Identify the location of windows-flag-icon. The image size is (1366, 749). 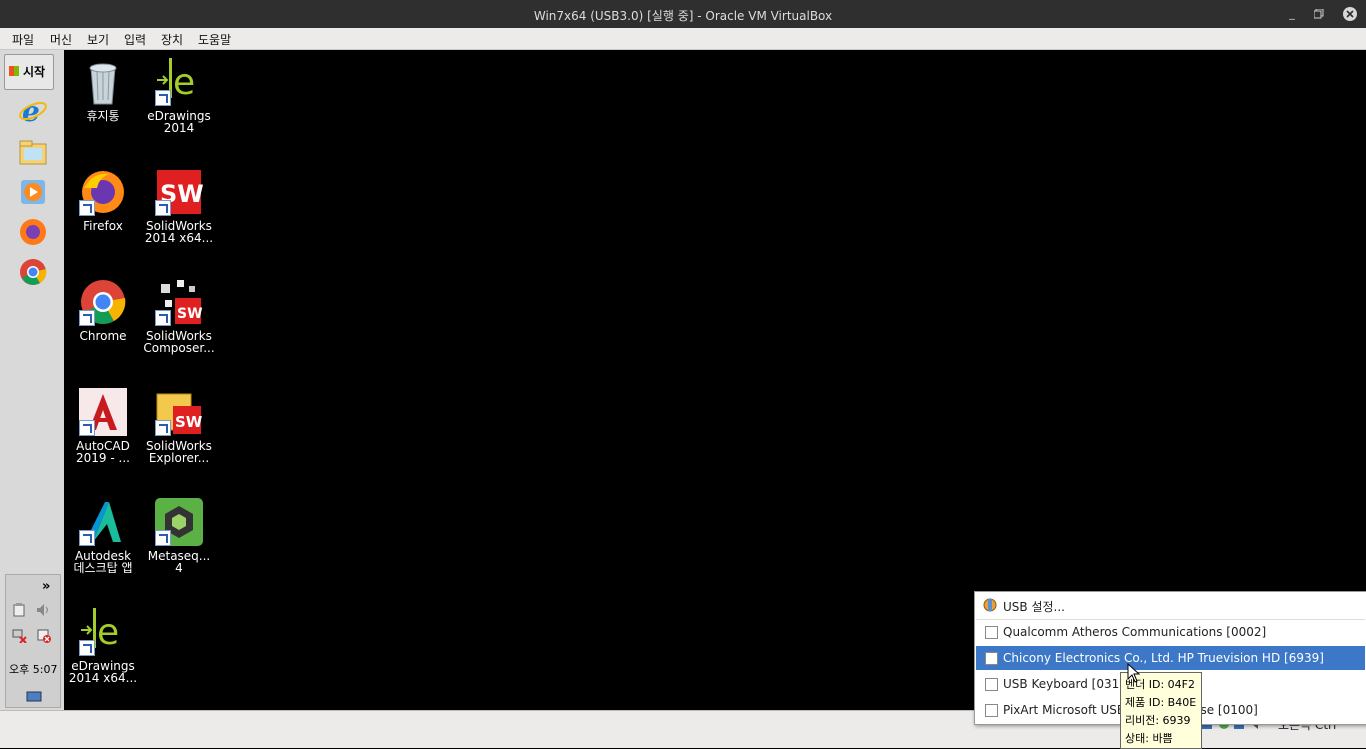
(14, 71).